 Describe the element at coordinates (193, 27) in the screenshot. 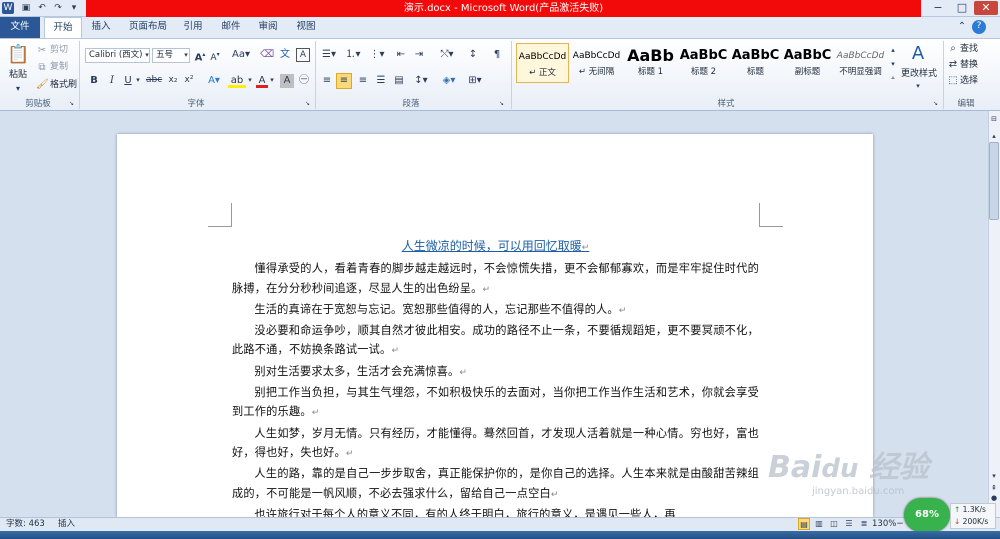

I see `tab-references: 引用` at that location.